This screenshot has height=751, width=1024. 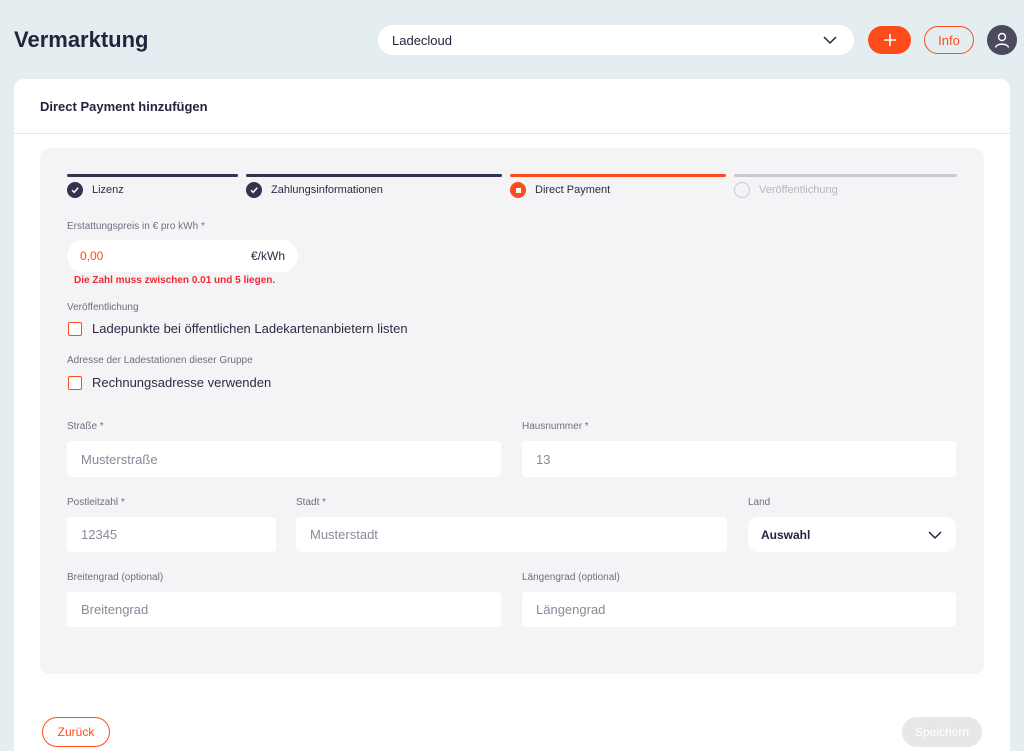 I want to click on city-input: Musterstadt, so click(x=511, y=534).